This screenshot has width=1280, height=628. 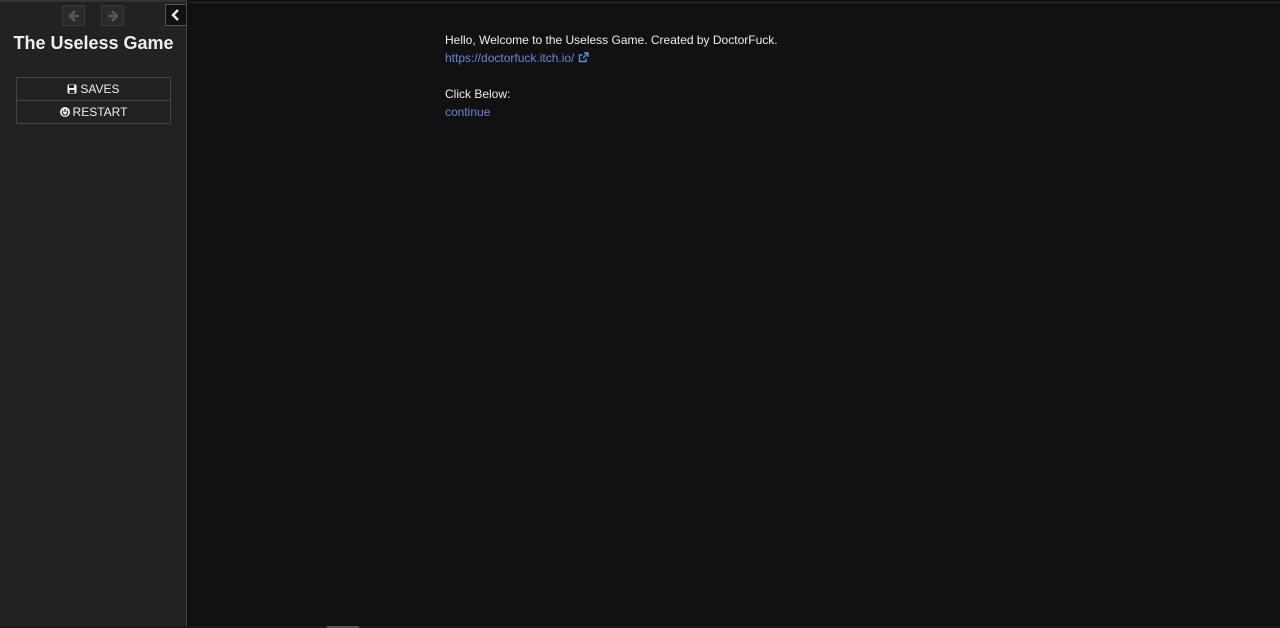 What do you see at coordinates (583, 57) in the screenshot?
I see `external-link-icon` at bounding box center [583, 57].